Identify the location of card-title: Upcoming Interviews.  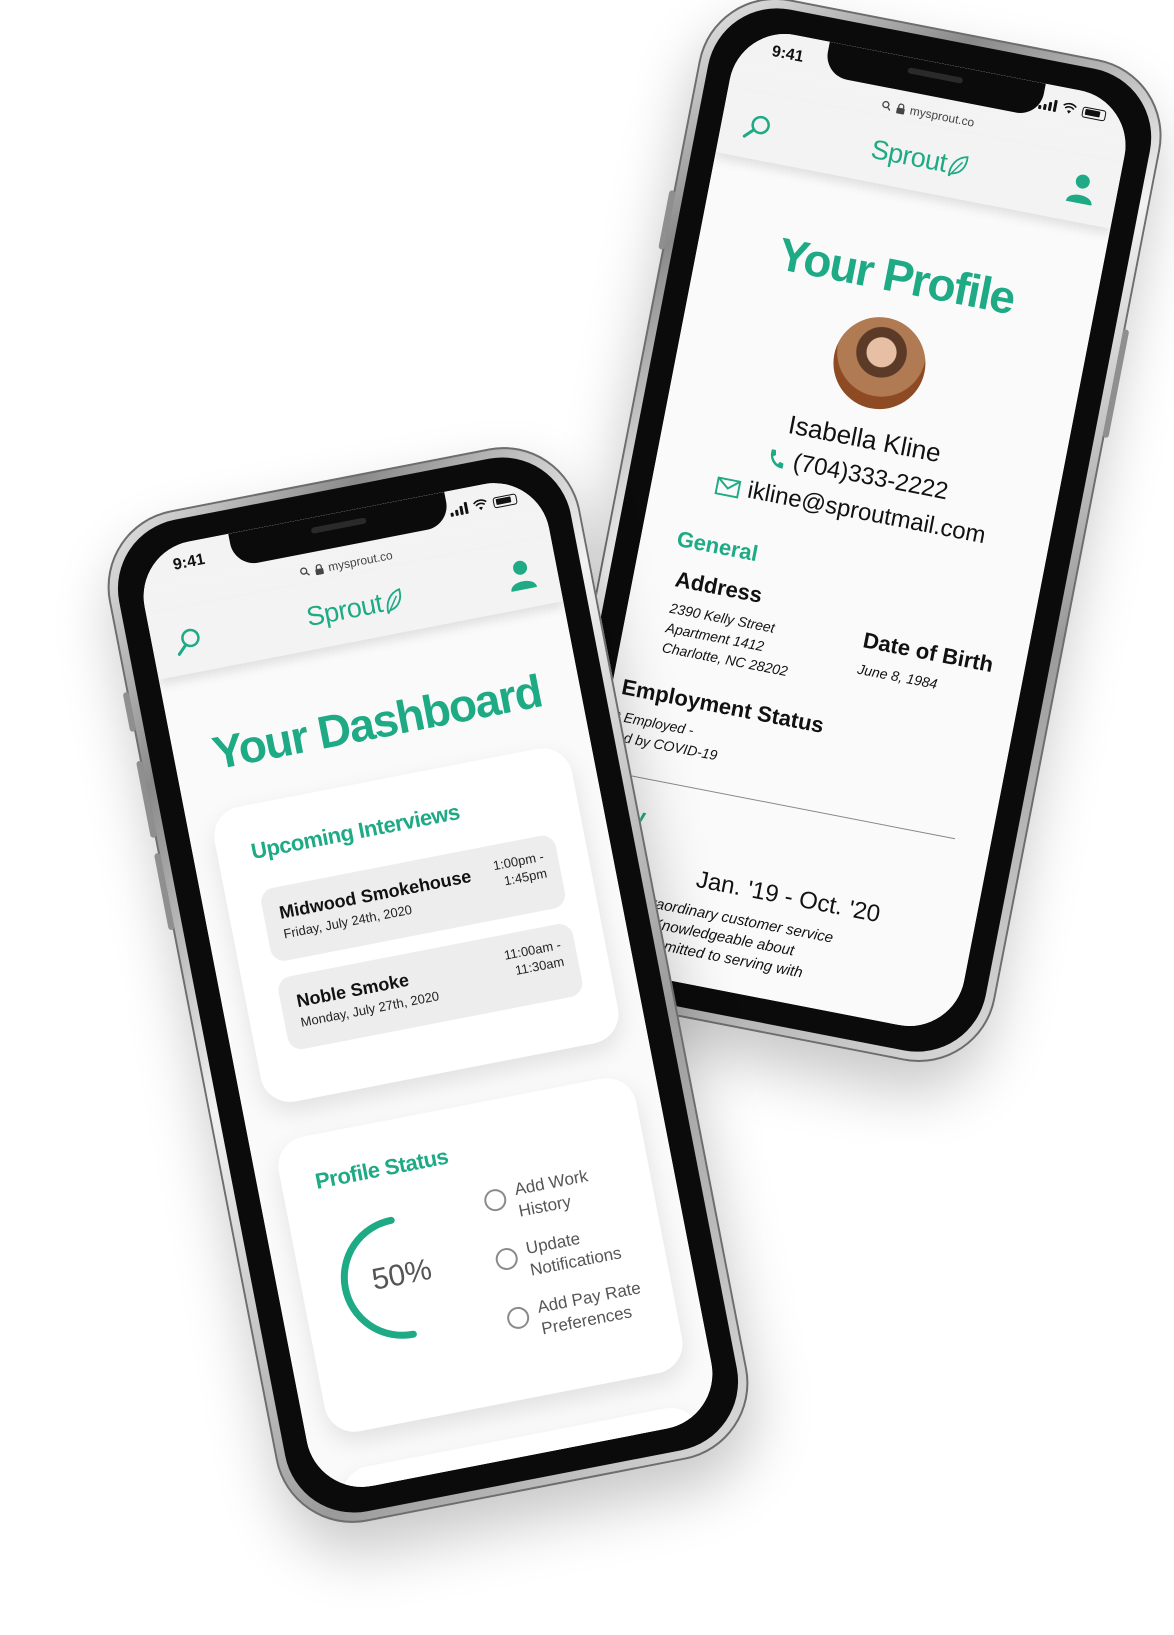
(355, 832).